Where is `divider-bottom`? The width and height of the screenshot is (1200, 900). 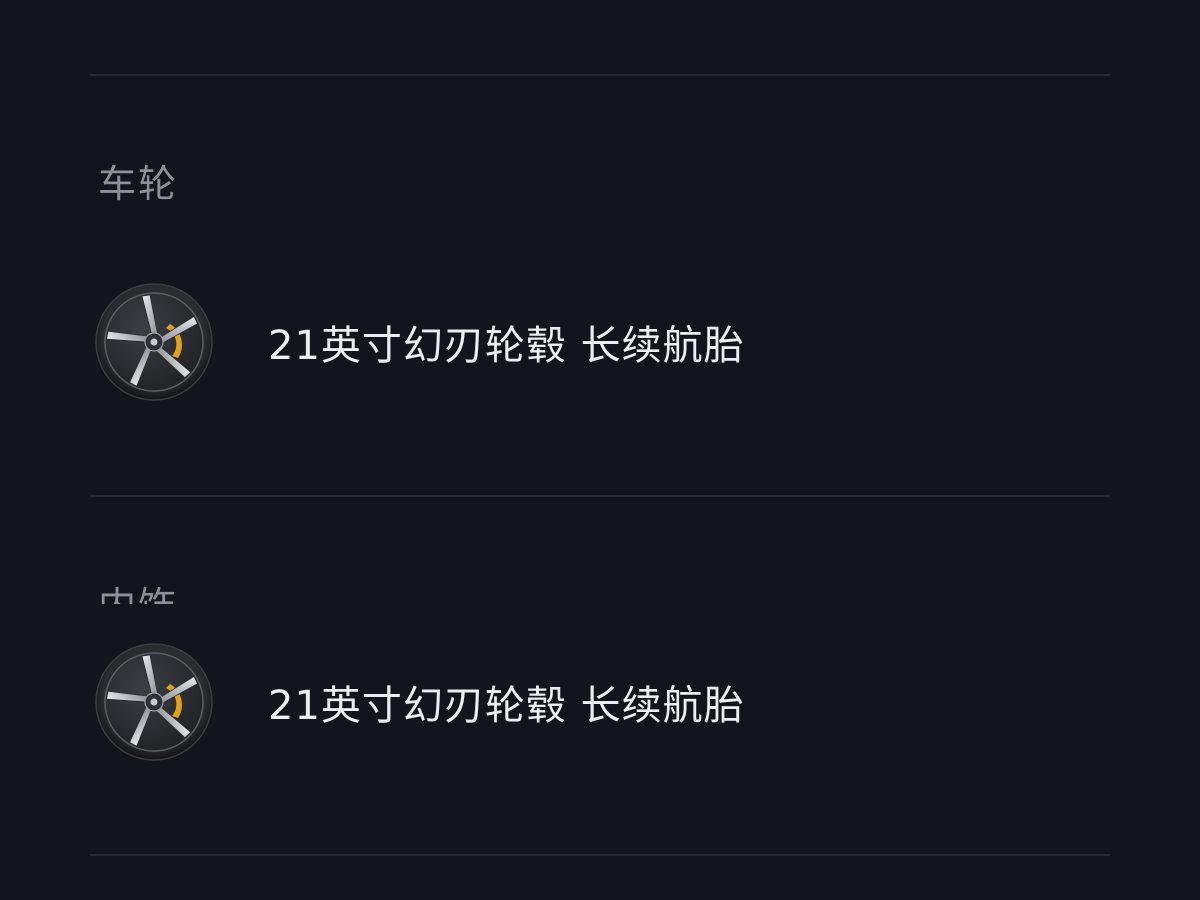 divider-bottom is located at coordinates (600, 855).